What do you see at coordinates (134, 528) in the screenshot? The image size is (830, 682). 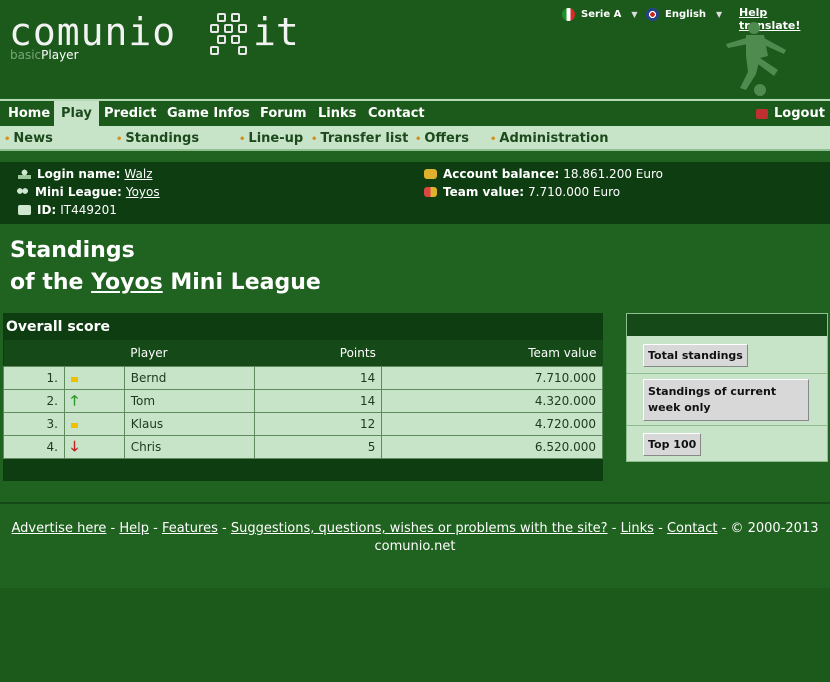 I see `footer-link-help: Help` at bounding box center [134, 528].